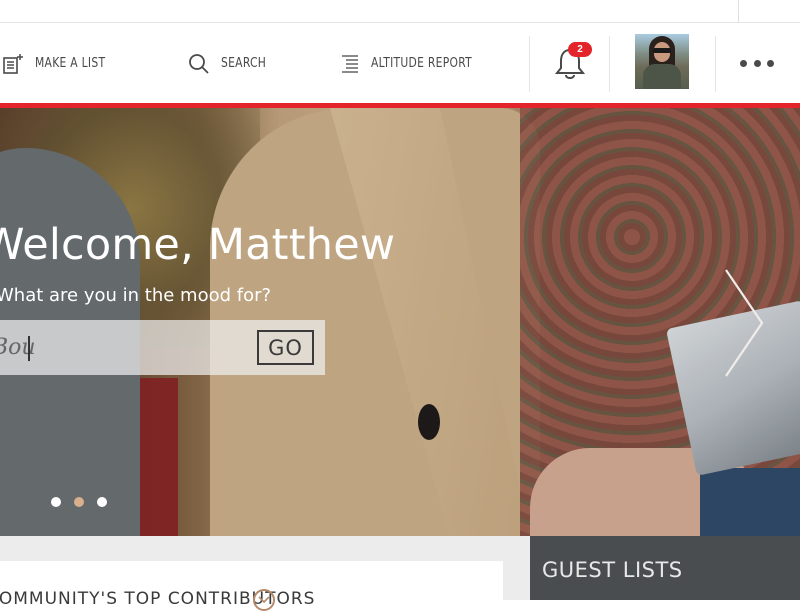 The image size is (800, 614). What do you see at coordinates (662, 50) in the screenshot?
I see `avatar-sunglasses` at bounding box center [662, 50].